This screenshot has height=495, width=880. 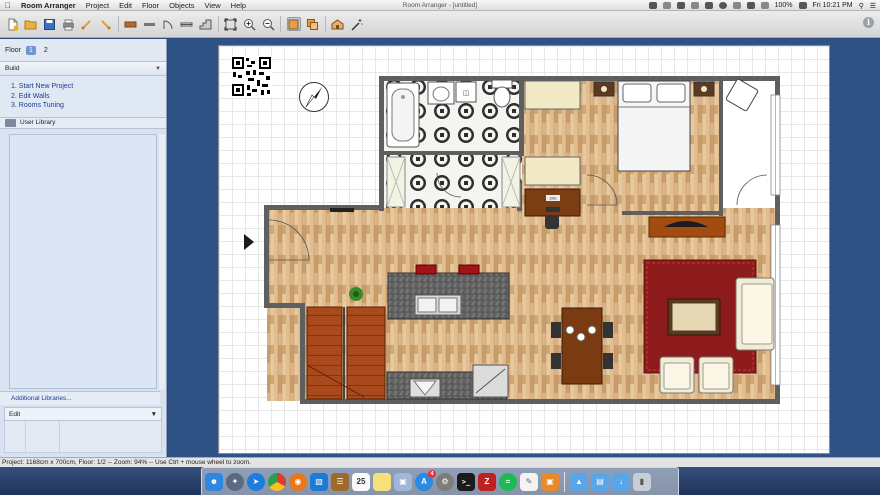 What do you see at coordinates (238, 5) in the screenshot?
I see `menu-help: Help` at bounding box center [238, 5].